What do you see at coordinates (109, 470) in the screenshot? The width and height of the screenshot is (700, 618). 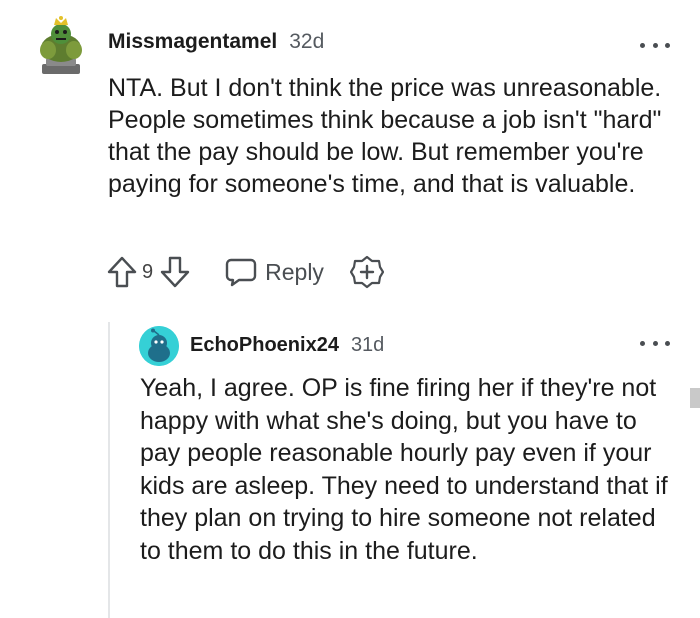 I see `thread-line` at bounding box center [109, 470].